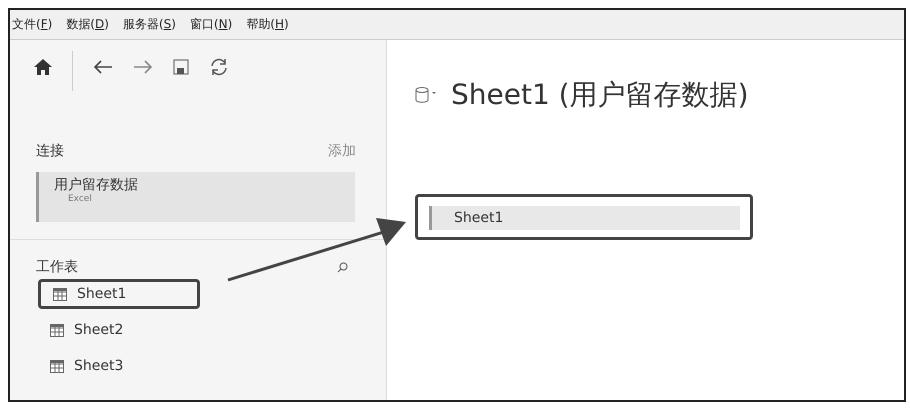 The width and height of the screenshot is (910, 411). Describe the element at coordinates (211, 24) in the screenshot. I see `menu-item: 窗口(N)` at that location.